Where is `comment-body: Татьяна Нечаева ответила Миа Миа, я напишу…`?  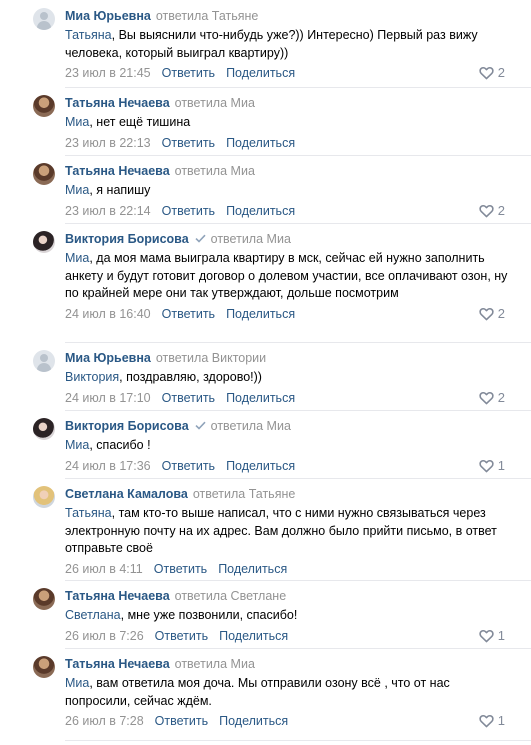
comment-body: Татьяна Нечаева ответила Миа Миа, я напишу… is located at coordinates (288, 191).